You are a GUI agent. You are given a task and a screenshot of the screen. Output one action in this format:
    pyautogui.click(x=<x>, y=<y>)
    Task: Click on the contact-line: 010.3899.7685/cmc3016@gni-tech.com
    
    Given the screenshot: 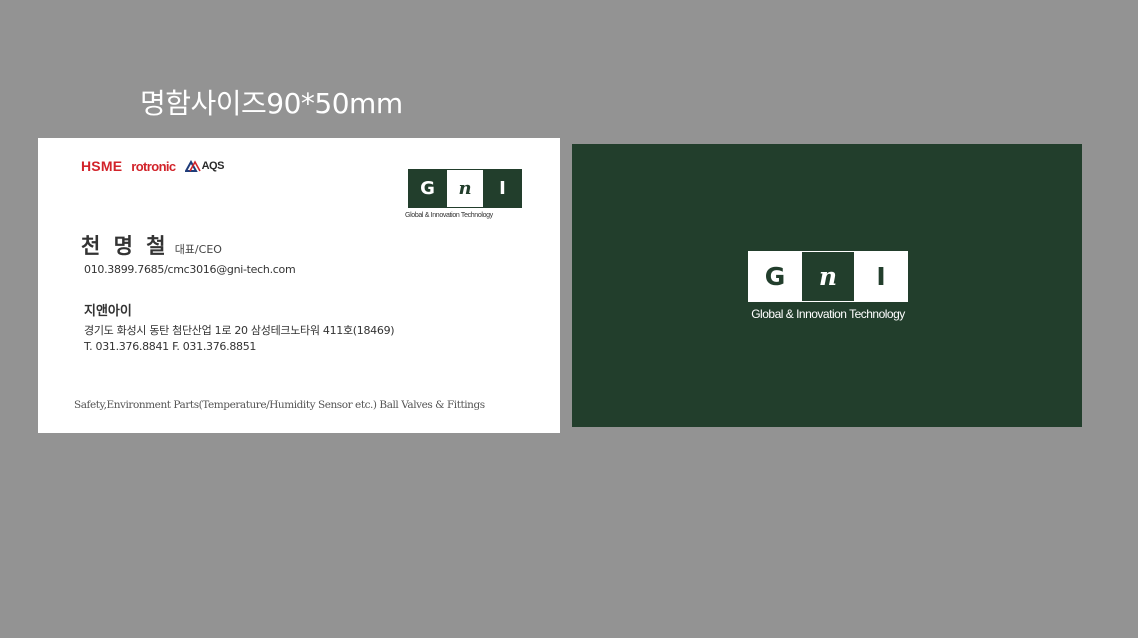 What is the action you would take?
    pyautogui.click(x=190, y=269)
    